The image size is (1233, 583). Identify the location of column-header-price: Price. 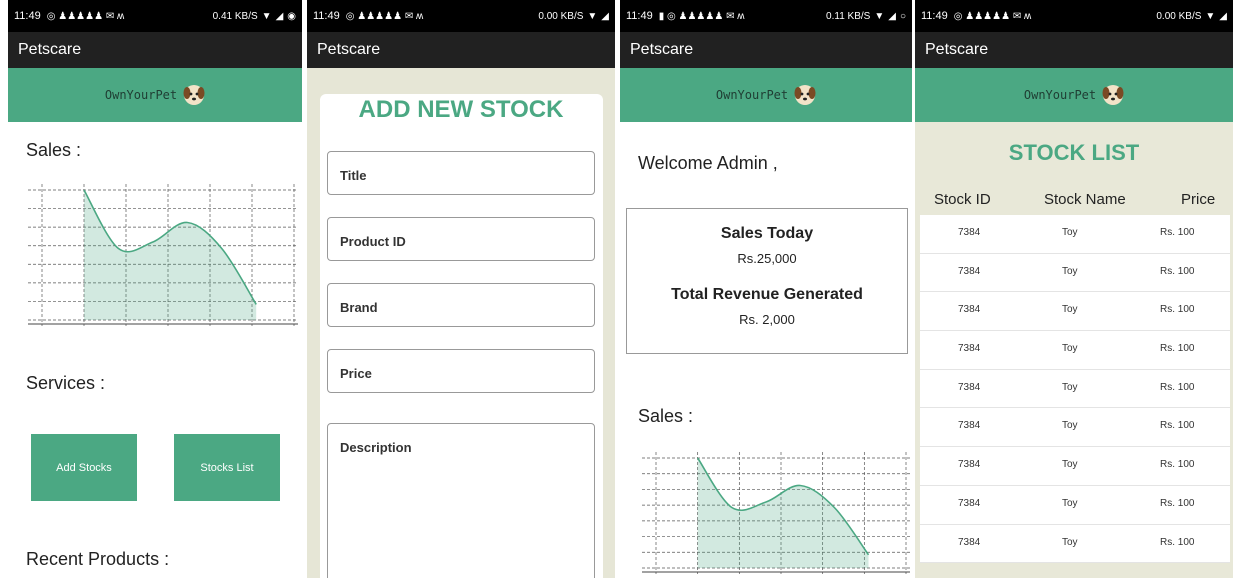
(1198, 199).